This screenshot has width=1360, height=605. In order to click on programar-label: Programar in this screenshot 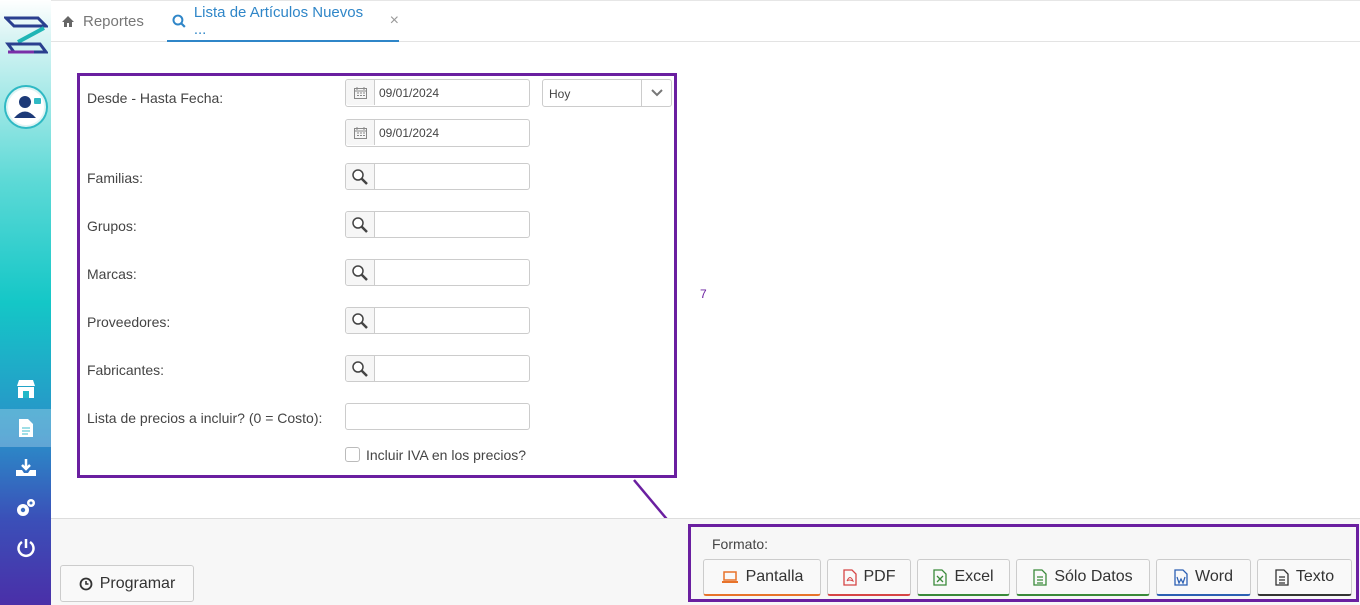, I will do `click(137, 583)`.